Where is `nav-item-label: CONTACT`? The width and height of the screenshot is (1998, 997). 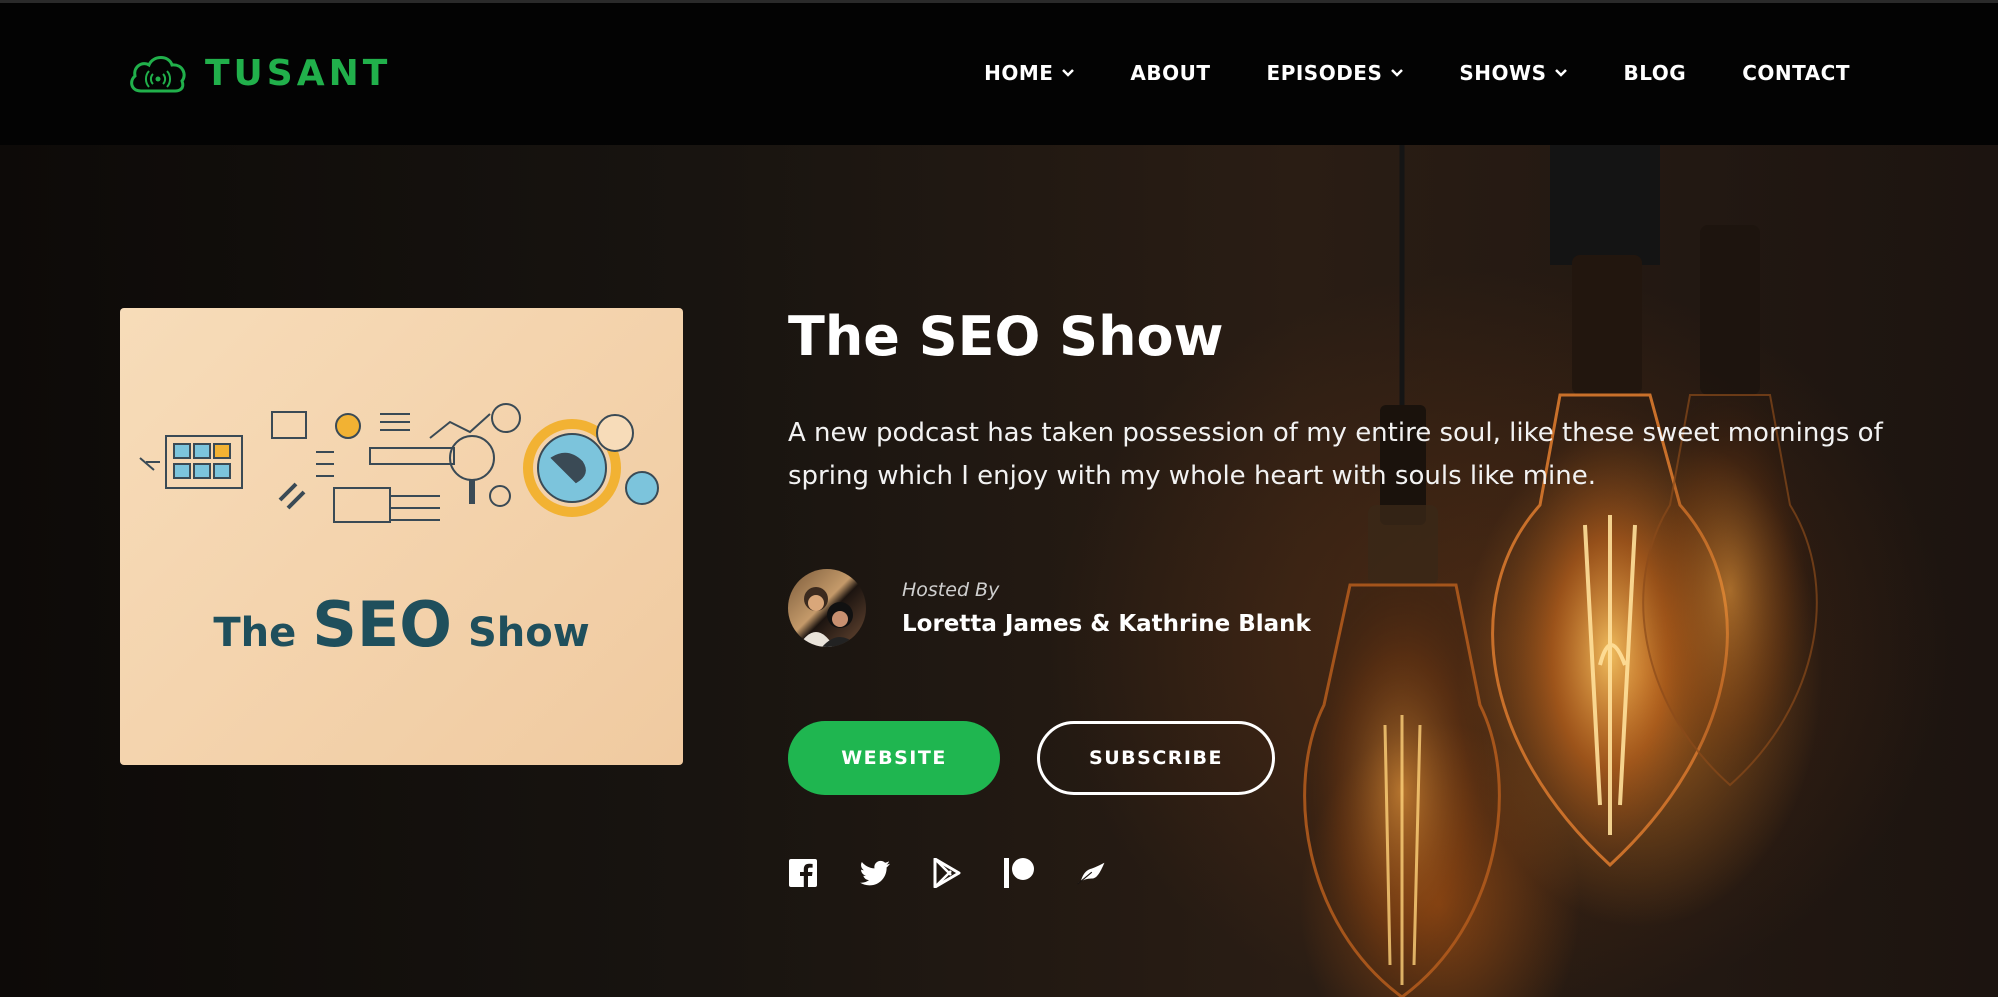
nav-item-label: CONTACT is located at coordinates (1796, 73).